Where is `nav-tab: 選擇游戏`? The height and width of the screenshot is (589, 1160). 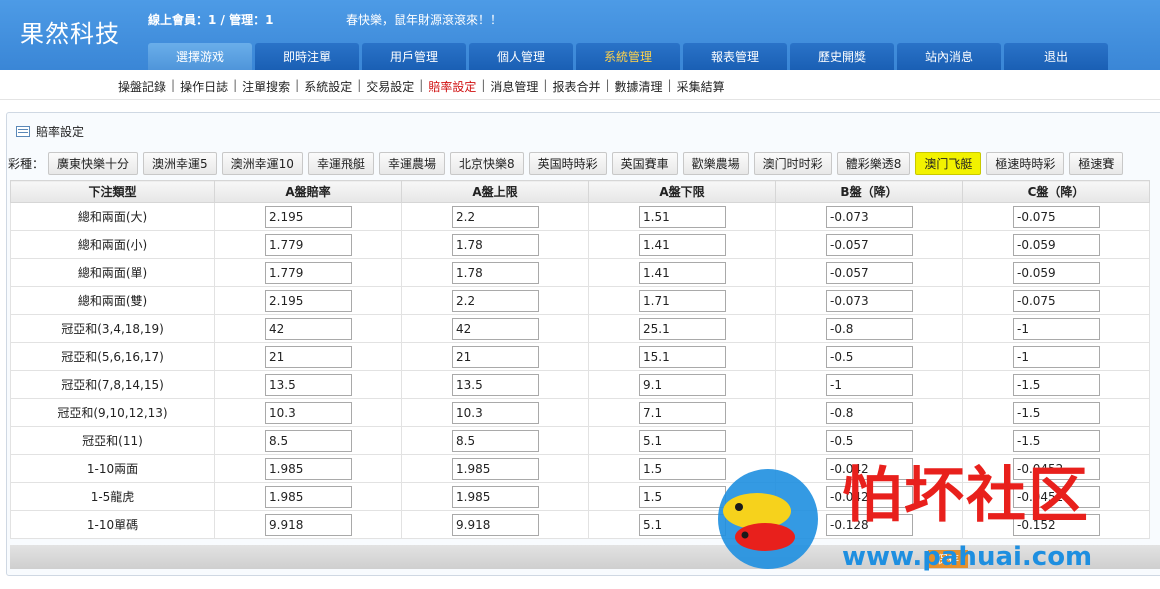
nav-tab: 選擇游戏 is located at coordinates (200, 56).